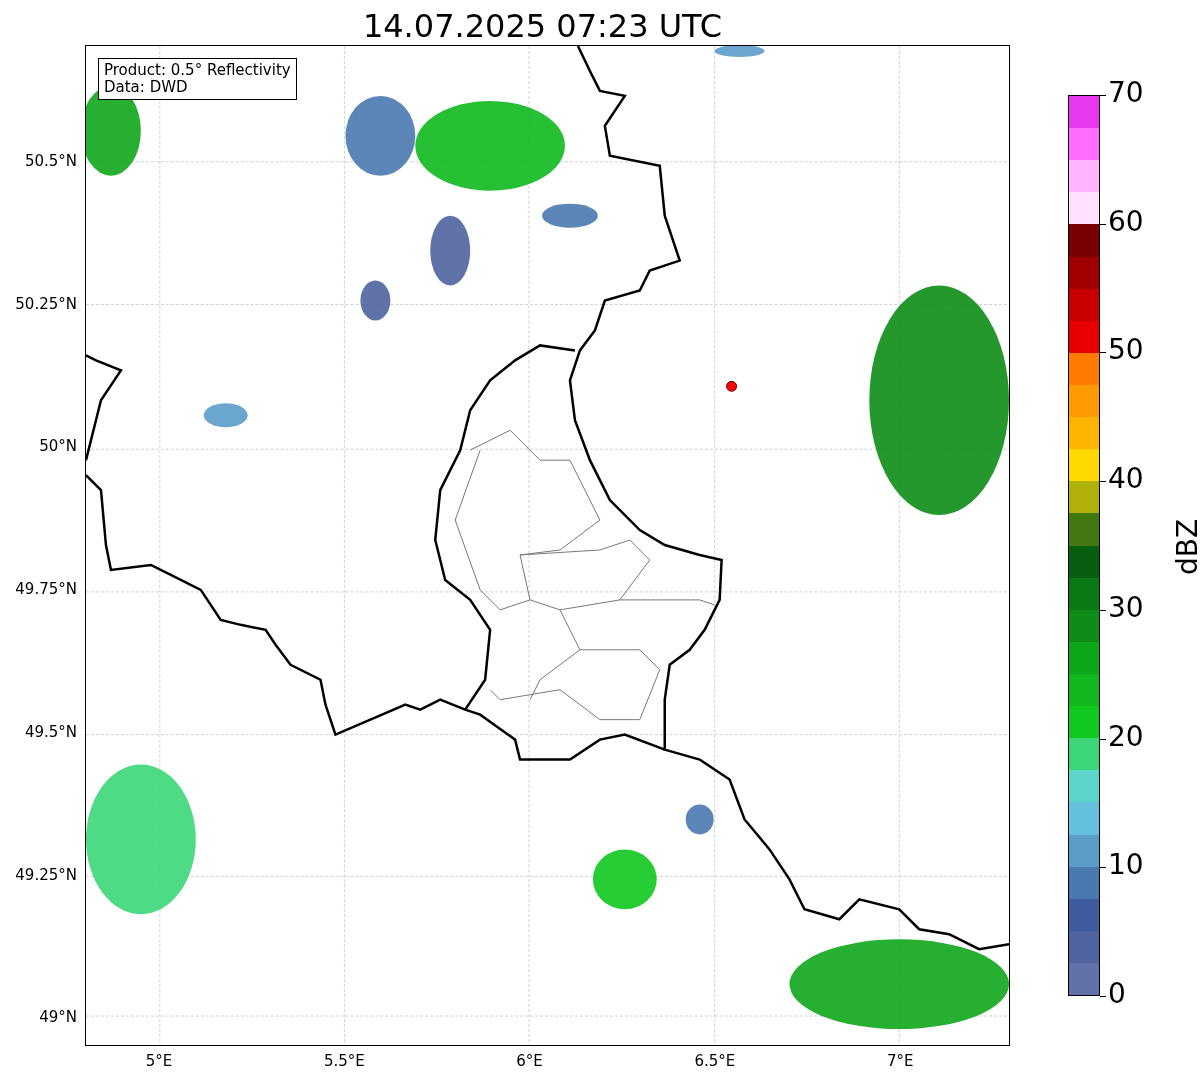  What do you see at coordinates (46, 589) in the screenshot?
I see `axis-tick-label: 49.75°N` at bounding box center [46, 589].